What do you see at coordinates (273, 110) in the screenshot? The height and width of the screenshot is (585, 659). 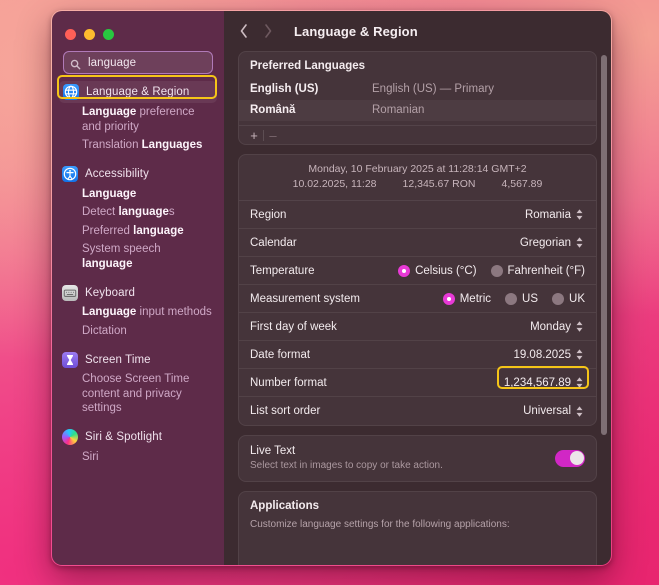 I see `language-name: Română` at bounding box center [273, 110].